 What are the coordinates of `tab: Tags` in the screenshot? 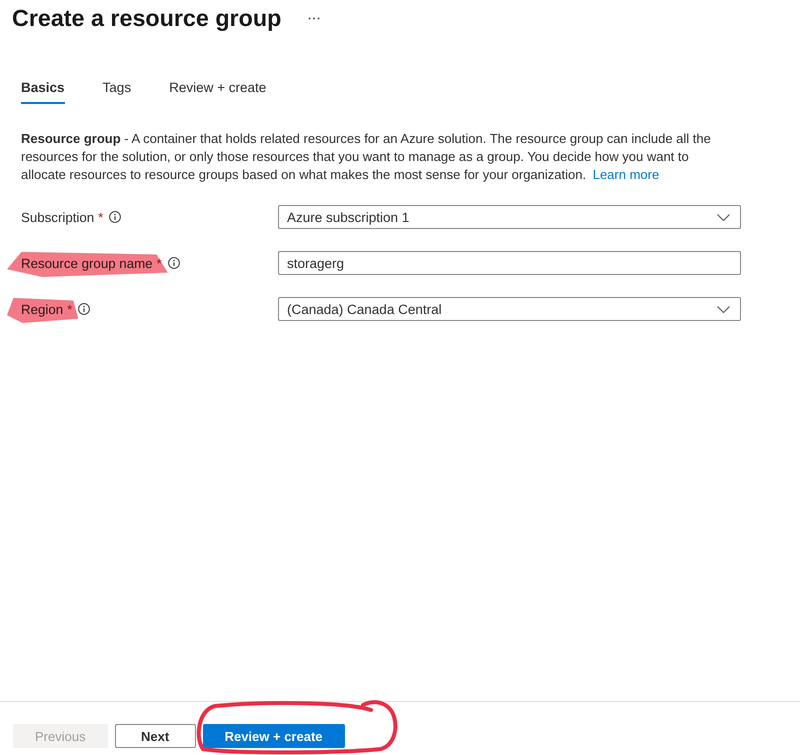 It's located at (117, 91).